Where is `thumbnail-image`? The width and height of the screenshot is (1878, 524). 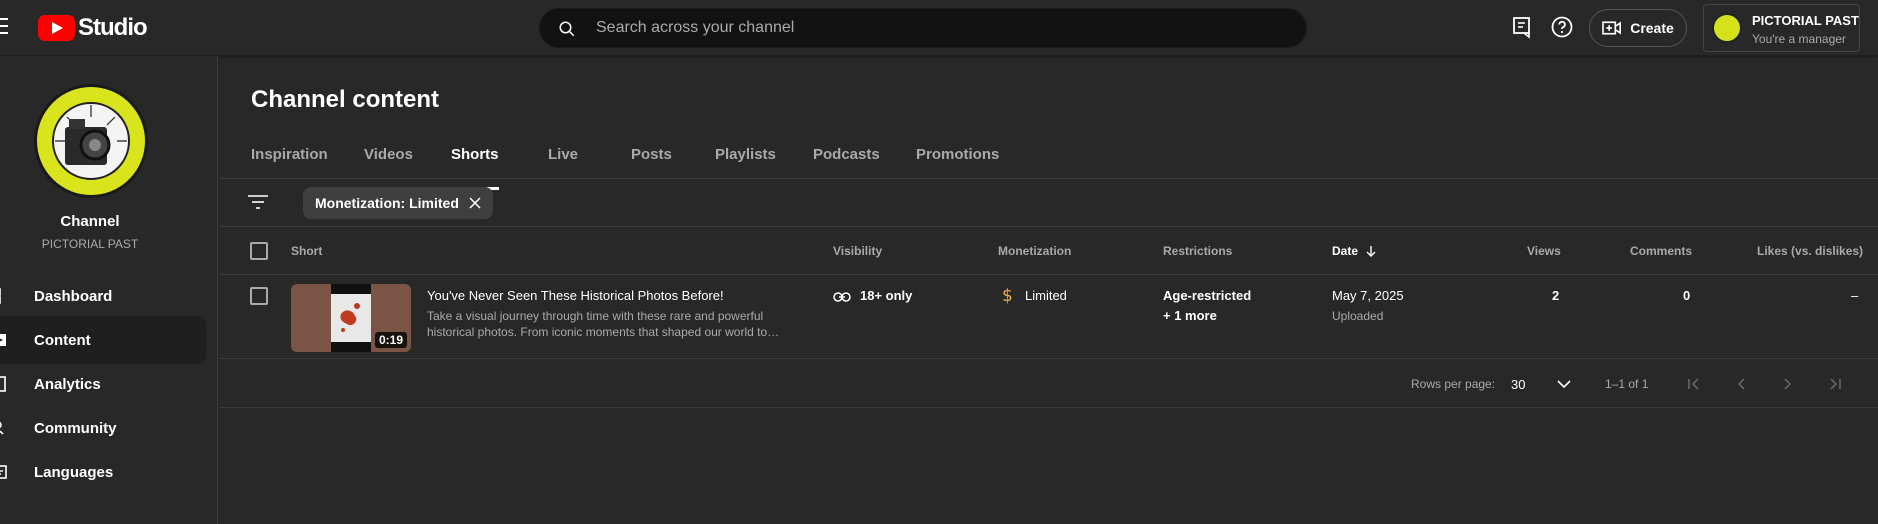
thumbnail-image is located at coordinates (351, 318).